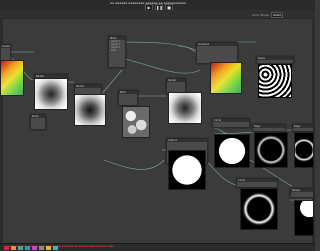  What do you see at coordinates (302, 193) in the screenshot?
I see `node-partial: Shape` at bounding box center [302, 193].